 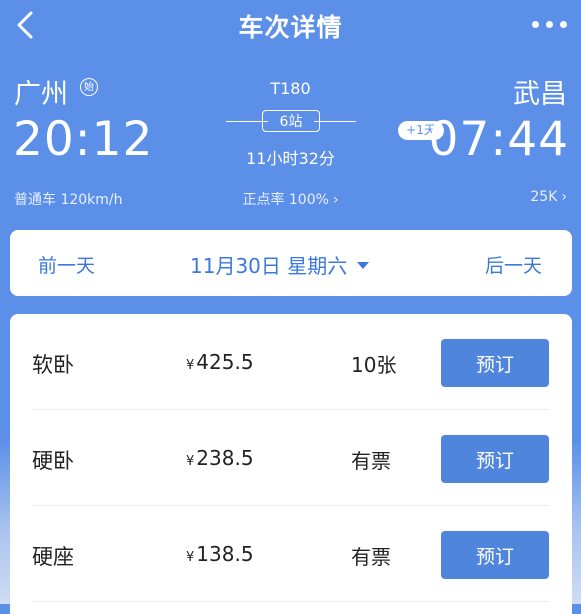 I want to click on date-selector-bar: 前一天 11月30日 星期六 后一天, so click(x=291, y=263).